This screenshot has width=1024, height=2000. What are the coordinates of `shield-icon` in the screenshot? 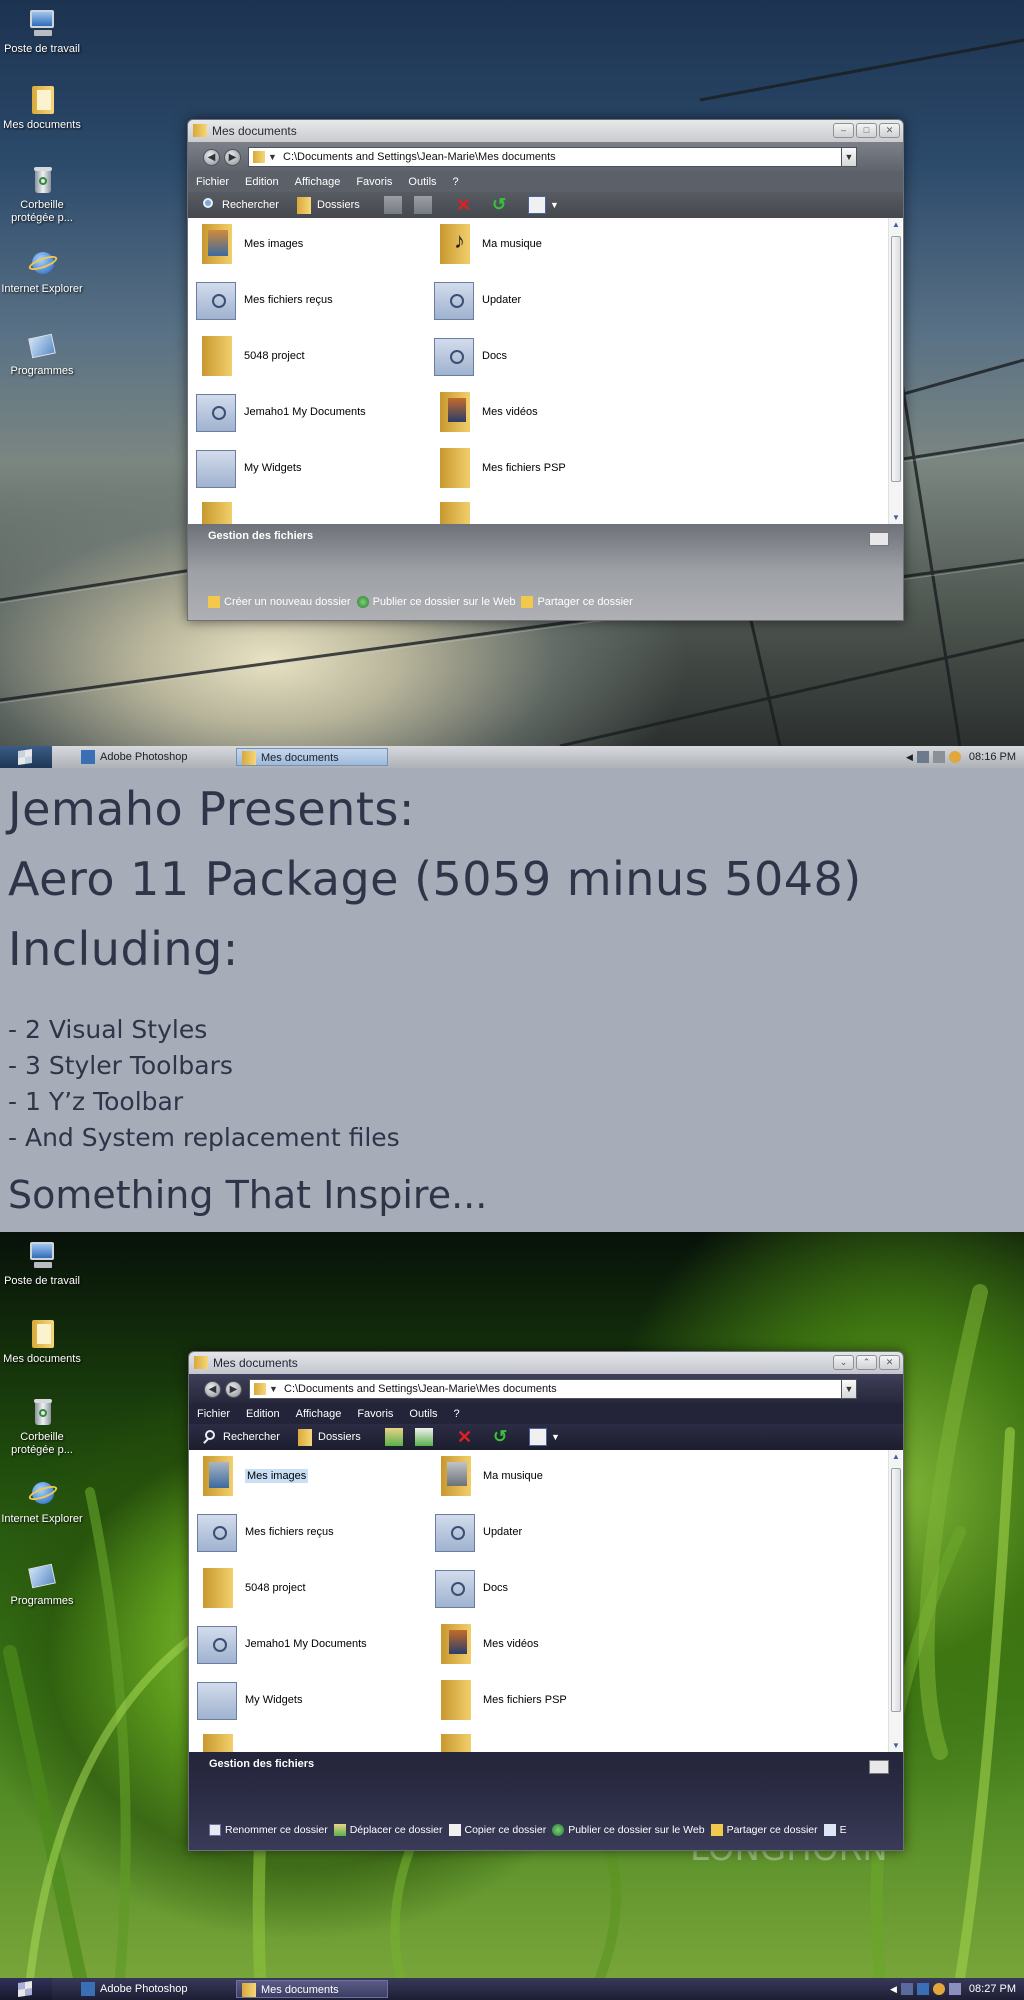 It's located at (954, 1989).